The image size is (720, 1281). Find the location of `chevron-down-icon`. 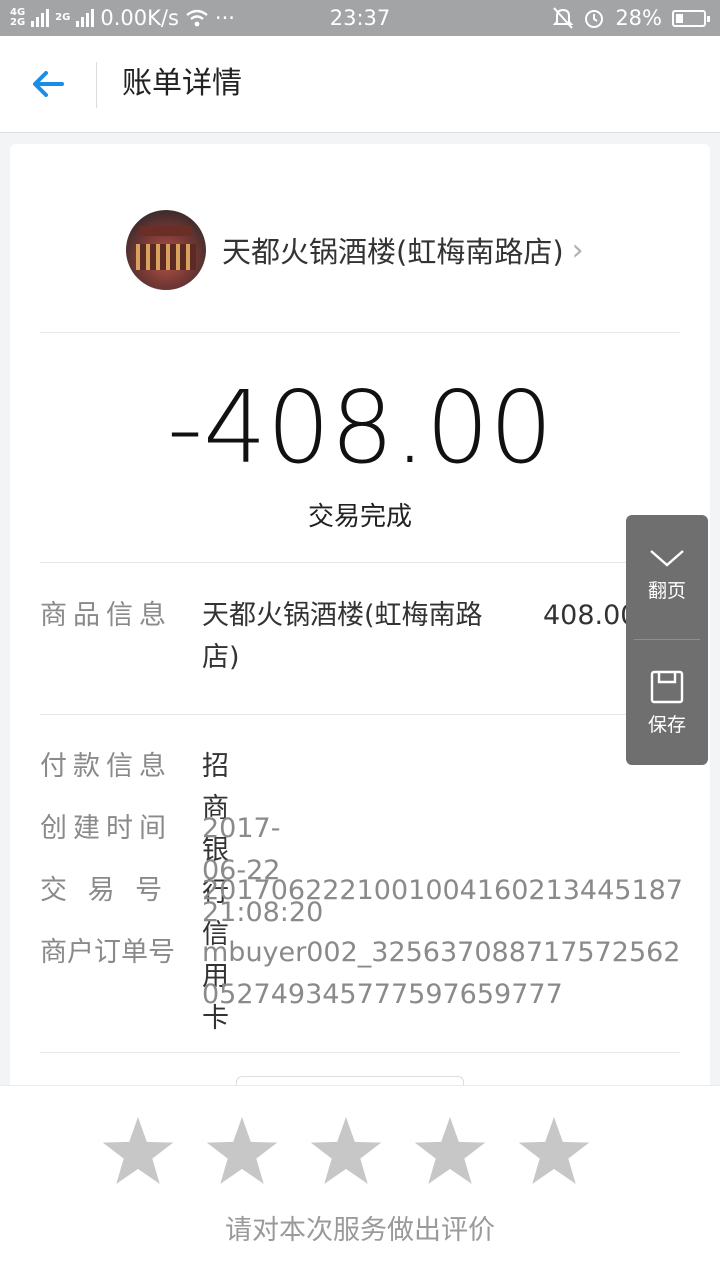

chevron-down-icon is located at coordinates (667, 558).